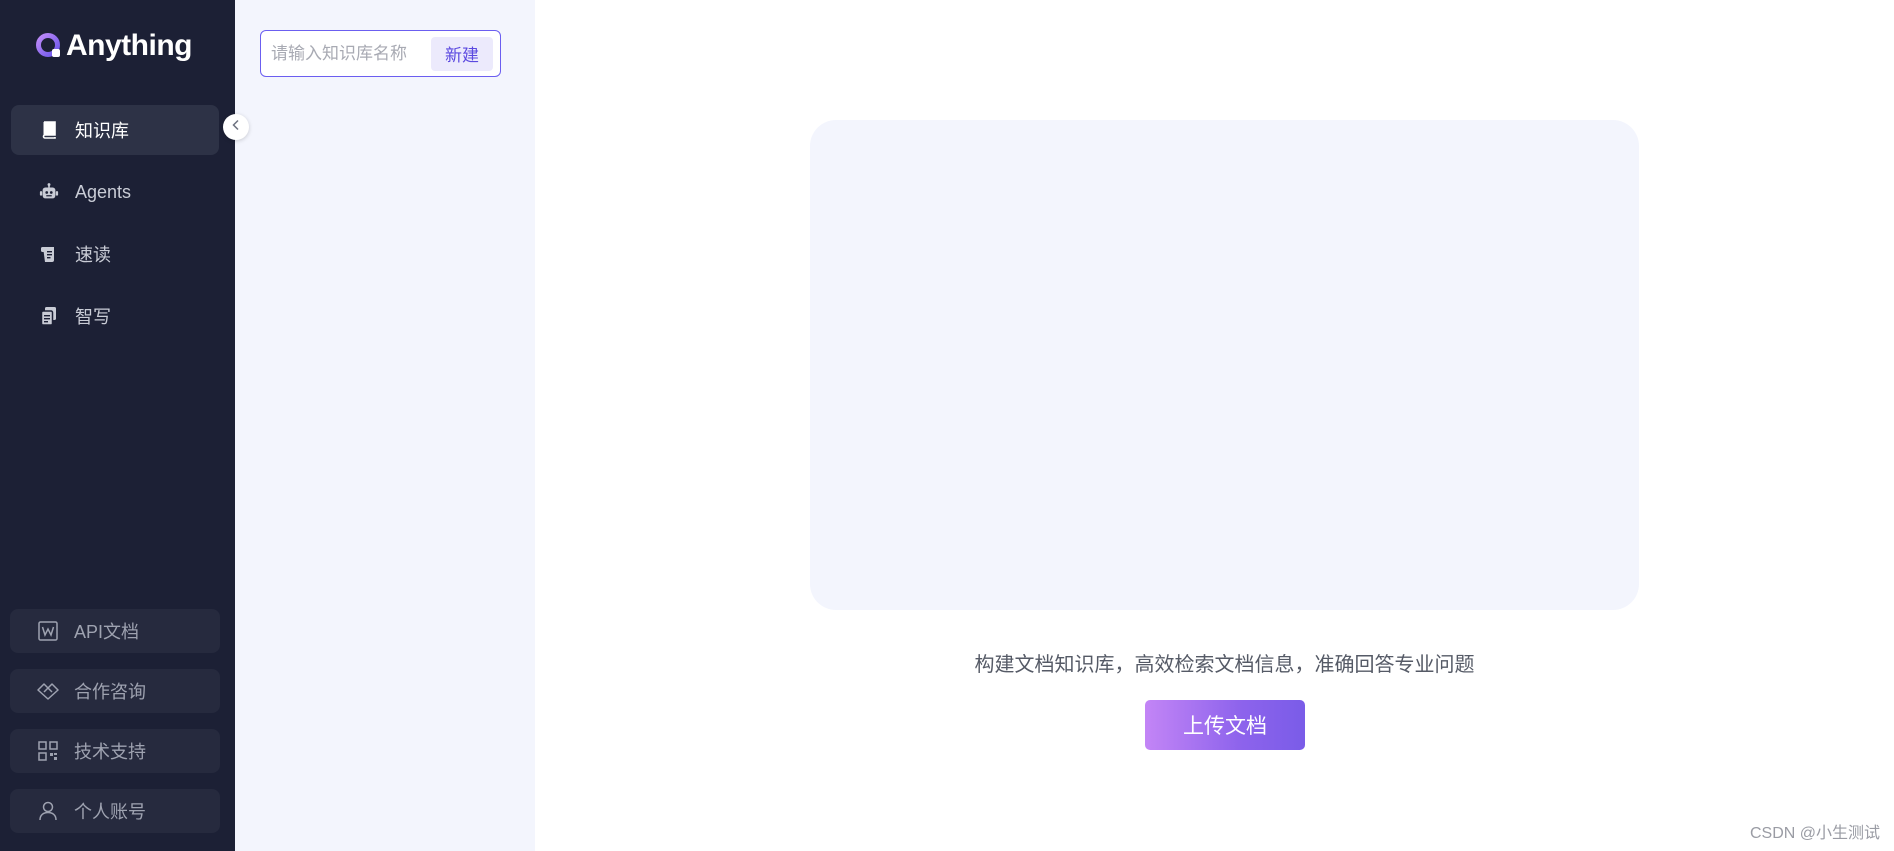  What do you see at coordinates (49, 254) in the screenshot?
I see `scroll-icon` at bounding box center [49, 254].